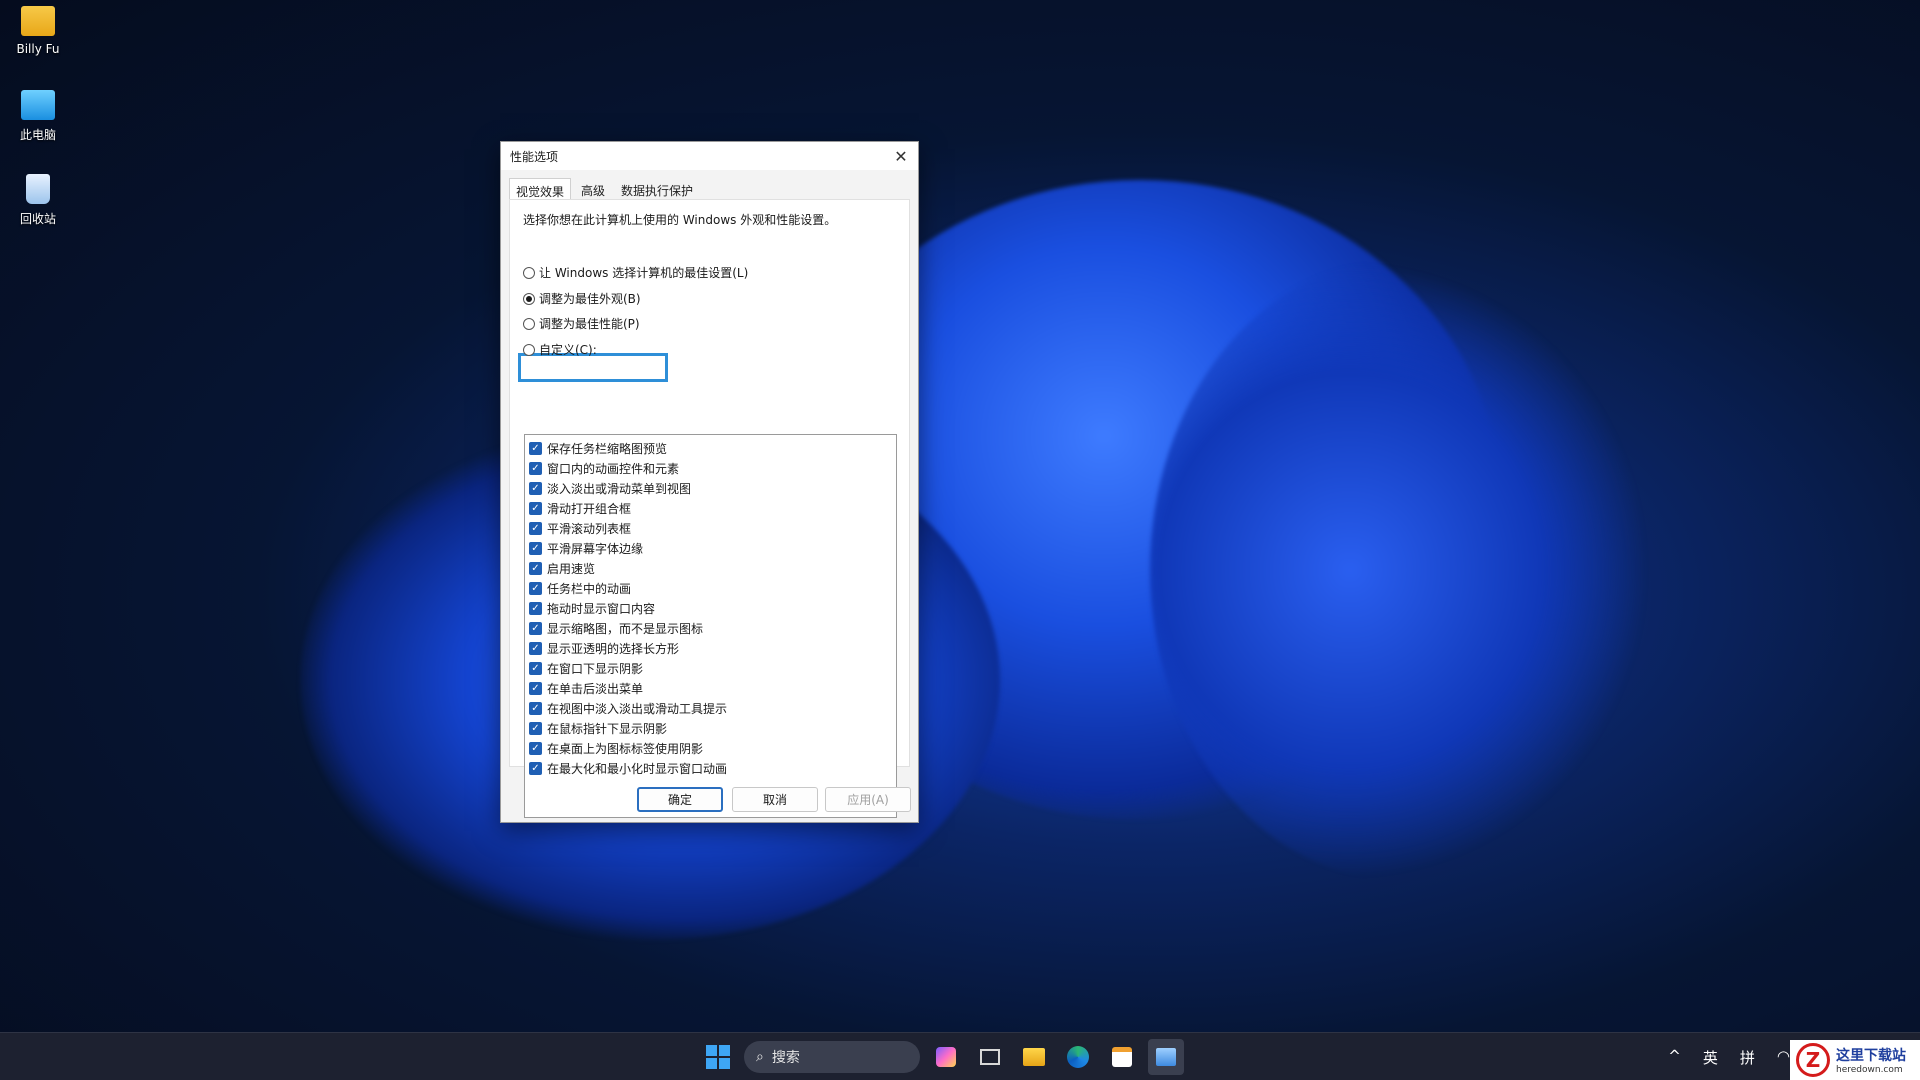 The width and height of the screenshot is (1920, 1080). Describe the element at coordinates (38, 189) in the screenshot. I see `recycle-bin-icon` at that location.